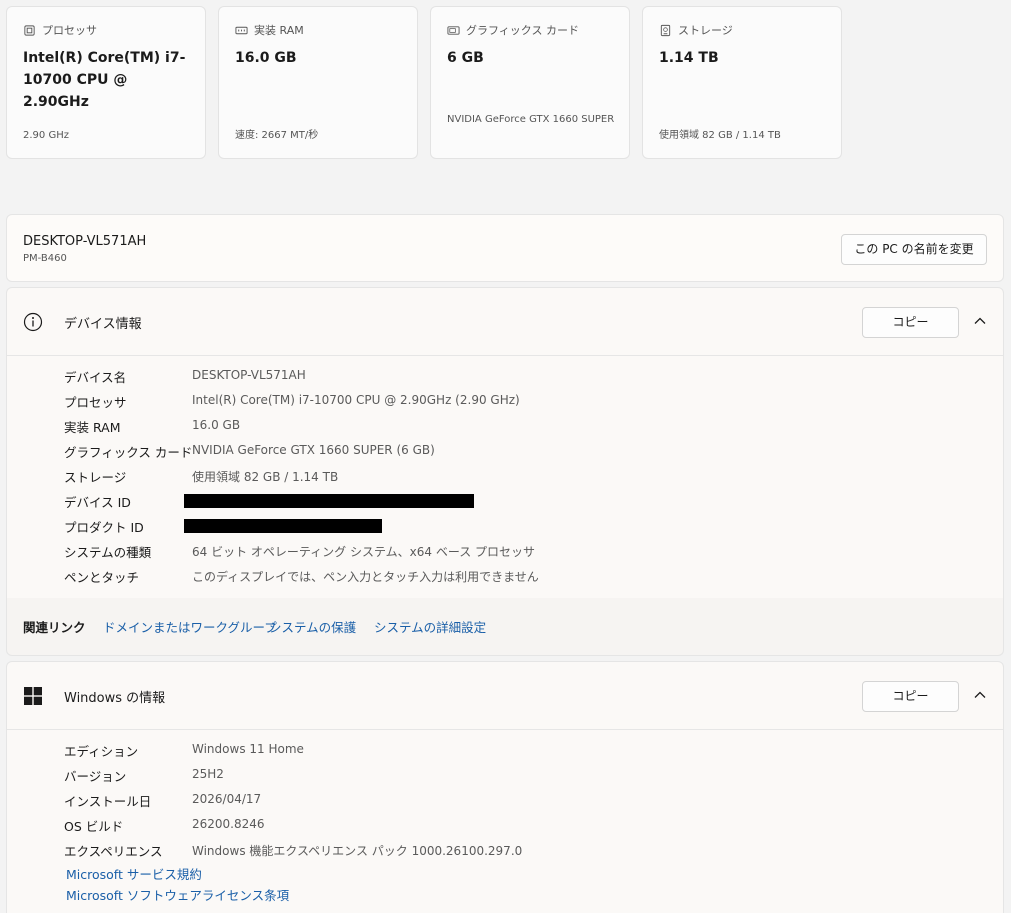  I want to click on windows-info-title: Windows の情報, so click(115, 698).